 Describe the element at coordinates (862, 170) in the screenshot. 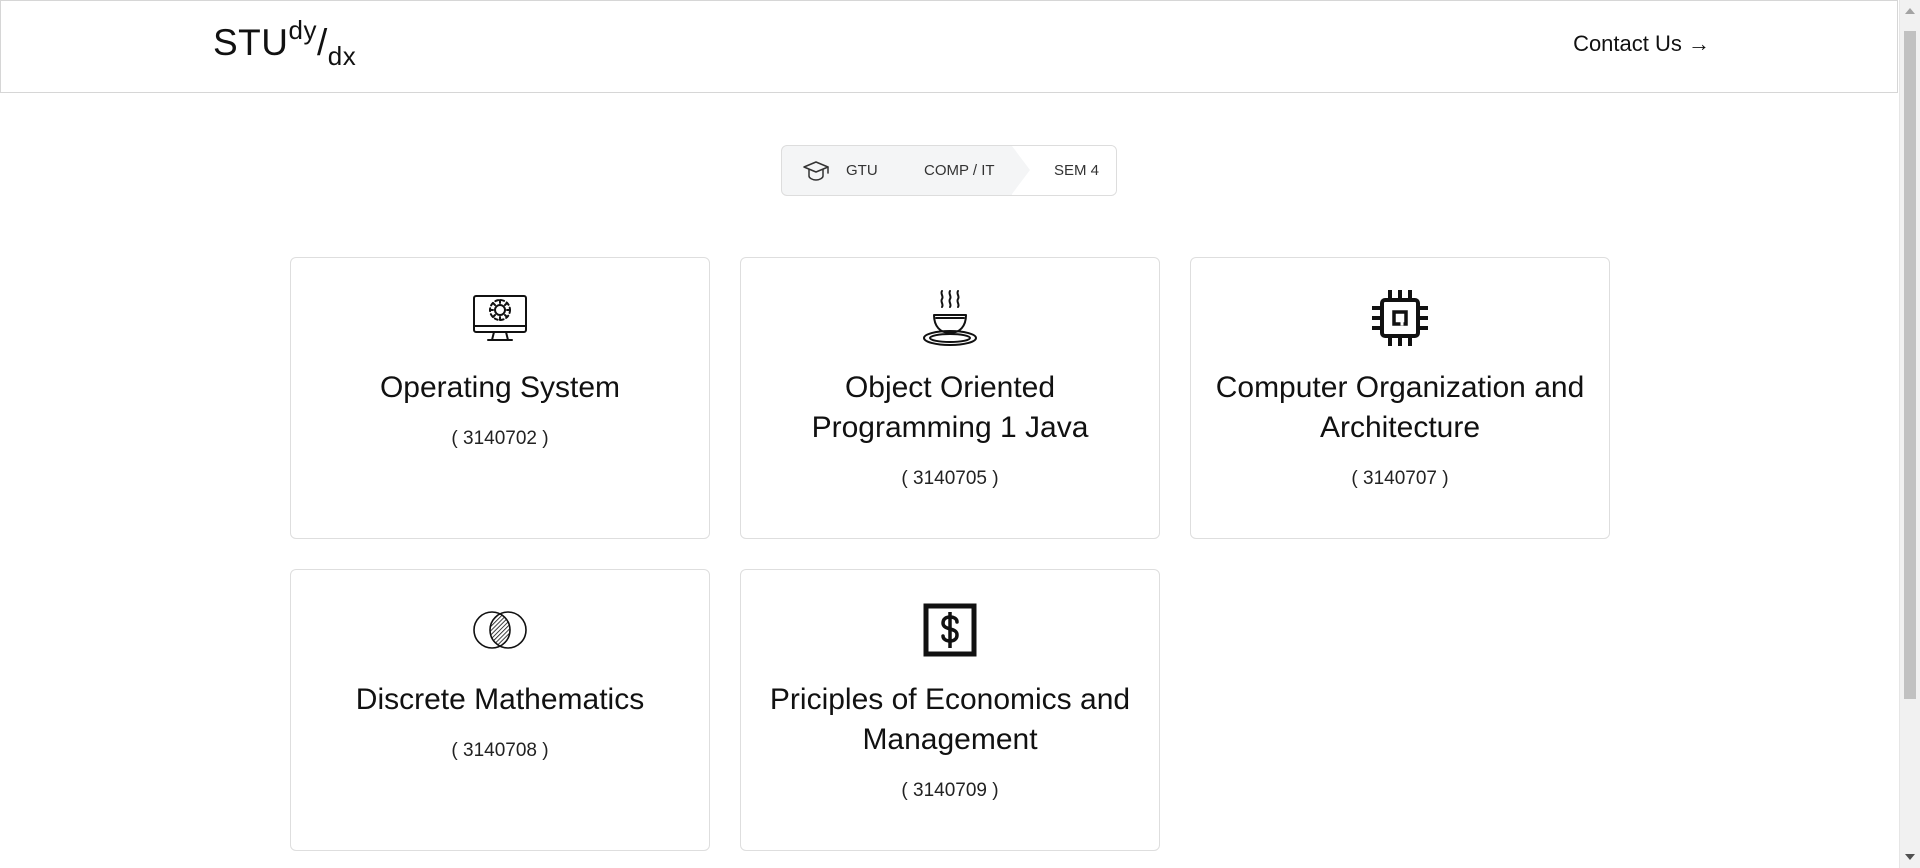

I see `breadcrumb-item-gtu: GTU` at that location.